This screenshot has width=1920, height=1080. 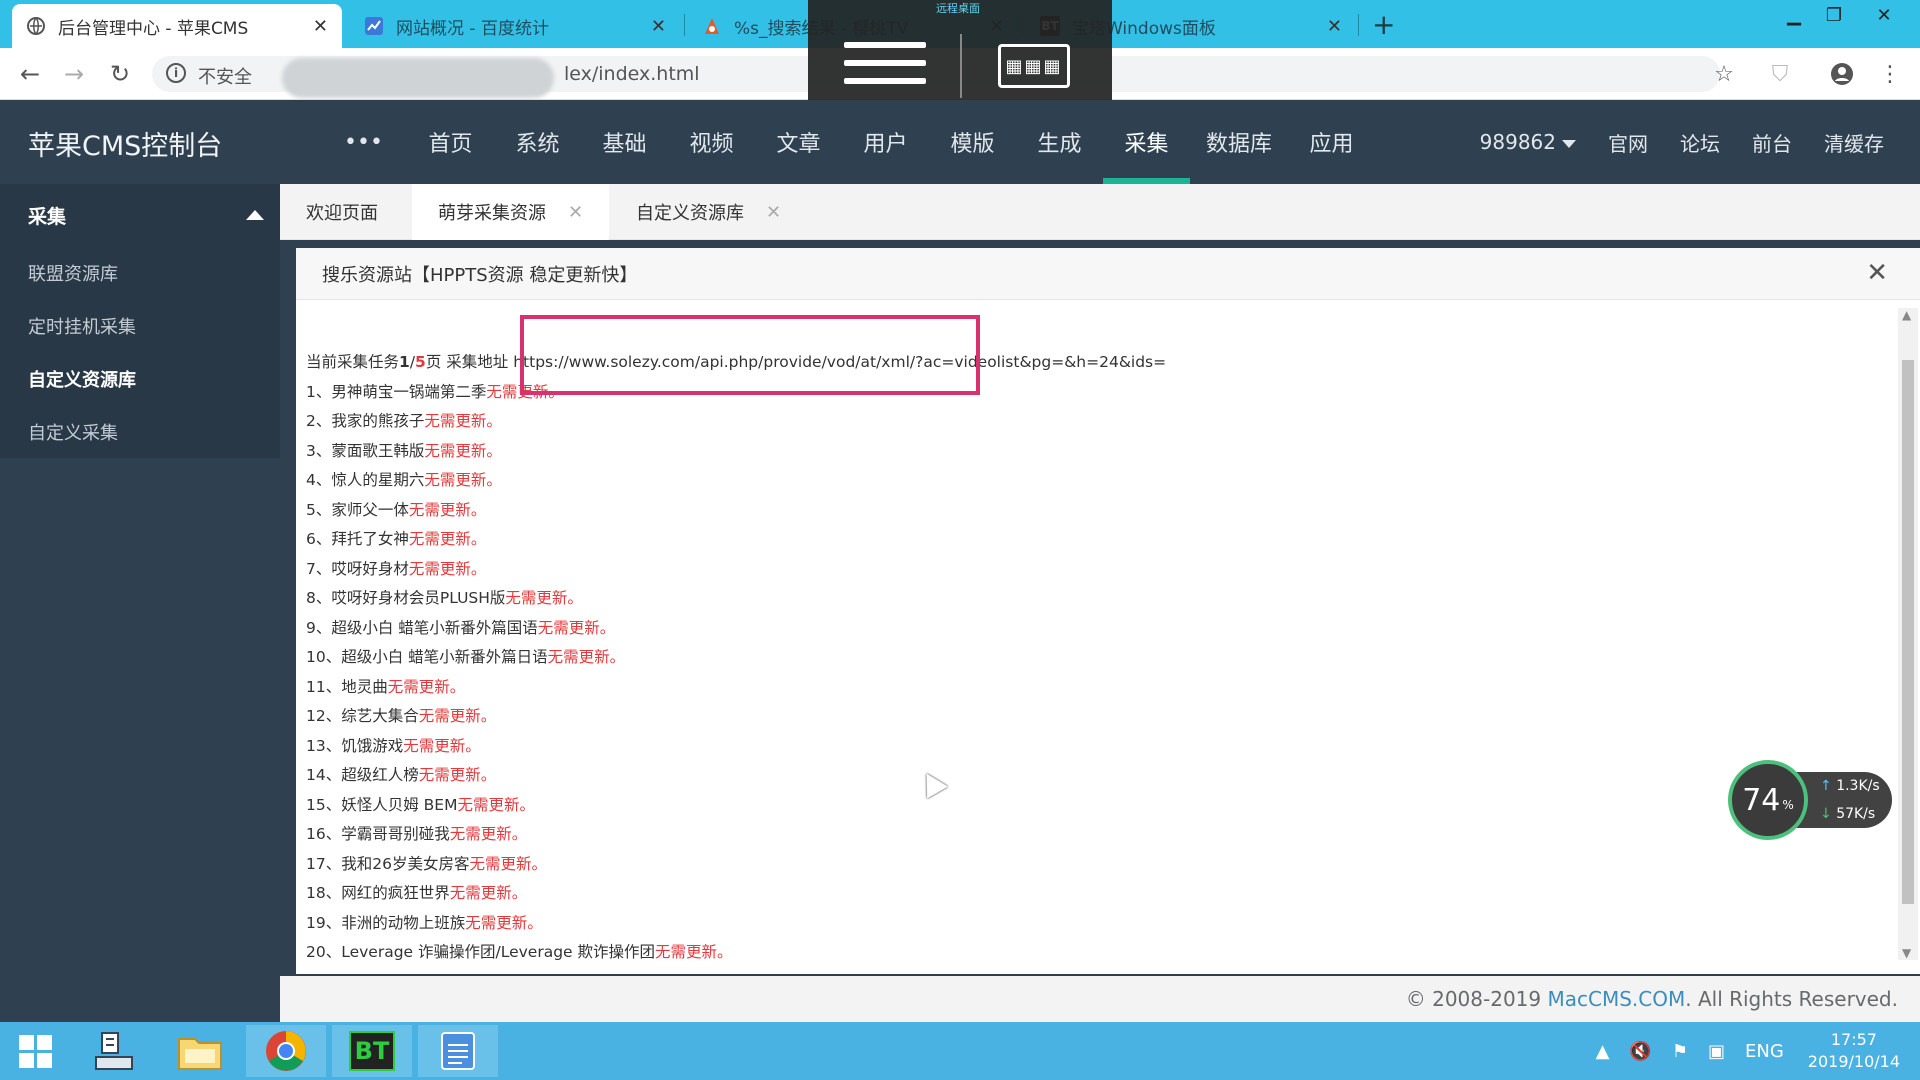 What do you see at coordinates (357, 509) in the screenshot?
I see `log-item-title: 5、家师父一体` at bounding box center [357, 509].